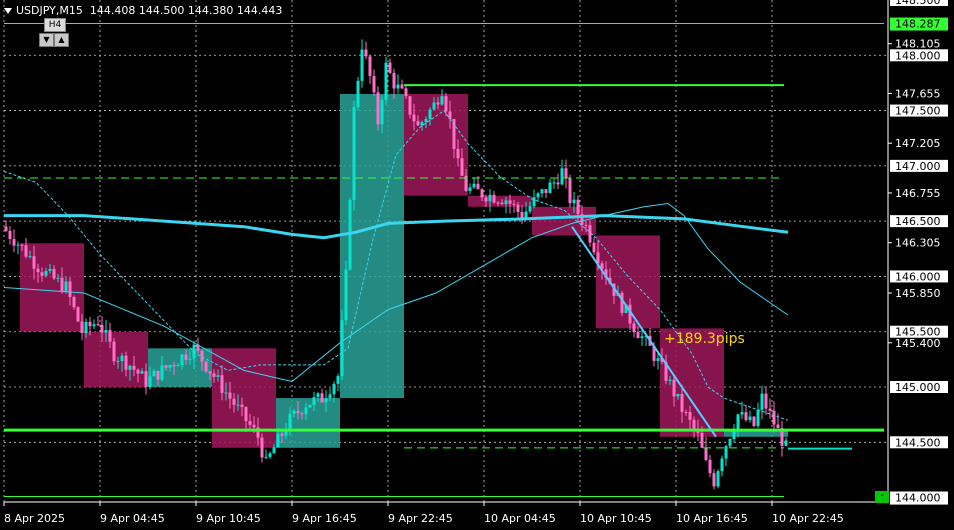 The width and height of the screenshot is (954, 530). What do you see at coordinates (324, 518) in the screenshot?
I see `time-axis-label: 9 Apr 16:45` at bounding box center [324, 518].